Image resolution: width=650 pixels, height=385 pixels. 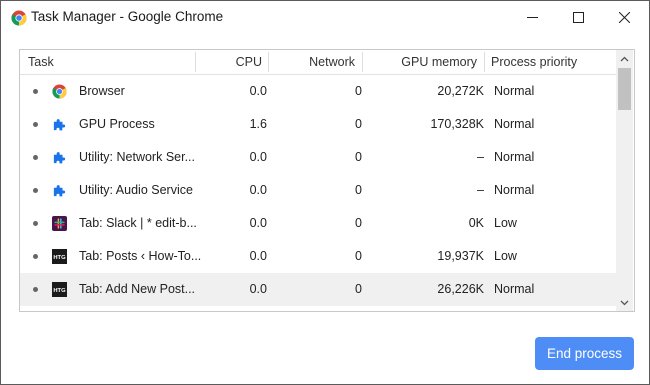 I want to click on minimize-button, so click(x=532, y=17).